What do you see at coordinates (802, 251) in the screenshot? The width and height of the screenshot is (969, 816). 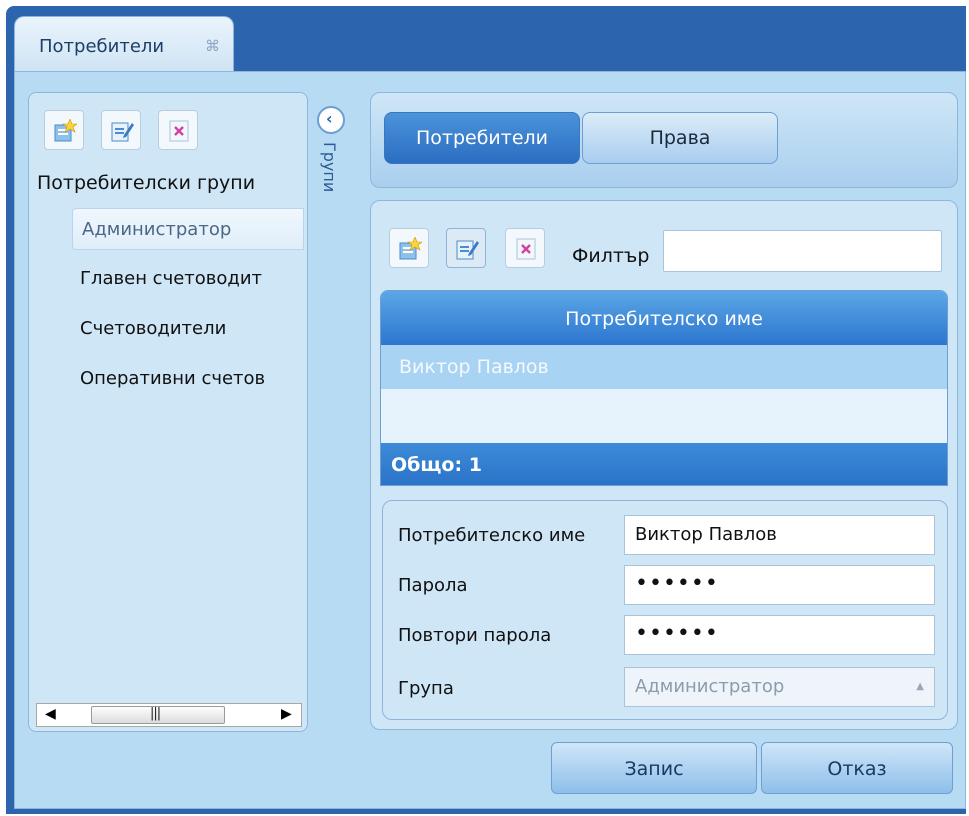 I see `filter-input` at bounding box center [802, 251].